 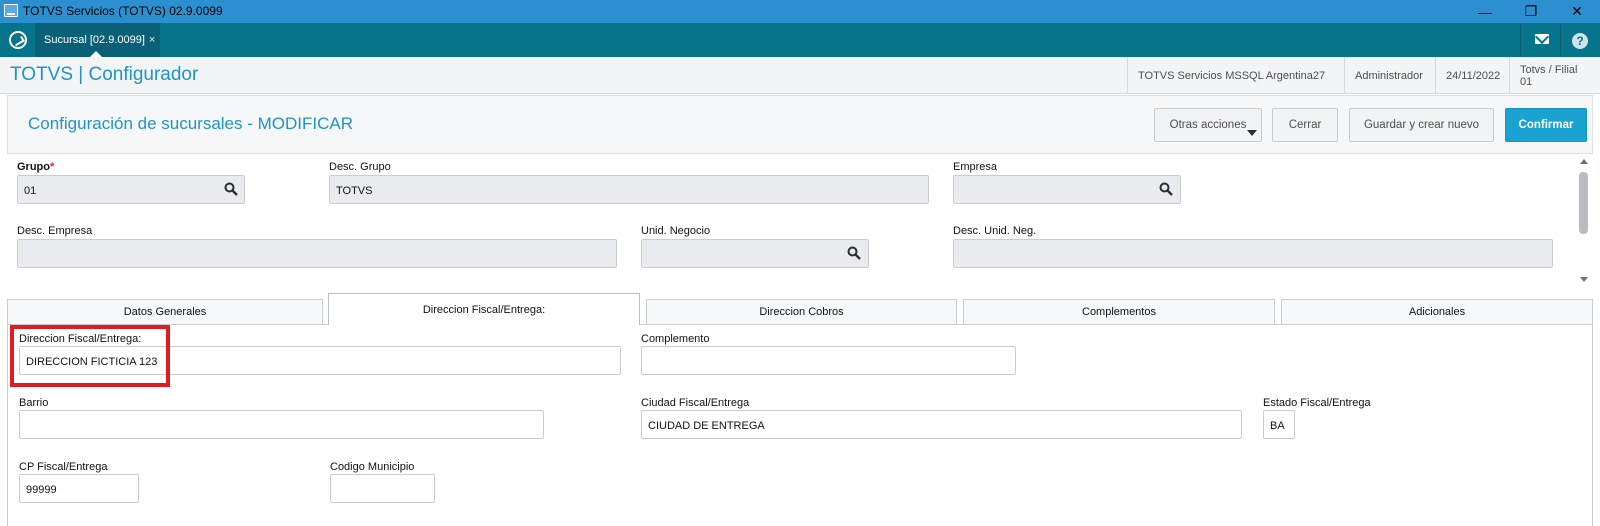 I want to click on other-actions-button: Otras acciones, so click(x=1208, y=125).